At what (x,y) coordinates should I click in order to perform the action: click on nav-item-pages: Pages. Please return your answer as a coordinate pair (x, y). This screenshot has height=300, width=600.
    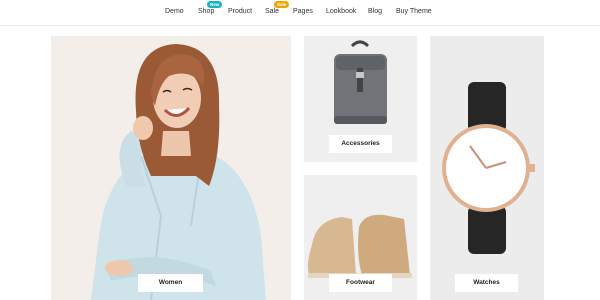
    Looking at the image, I should click on (303, 11).